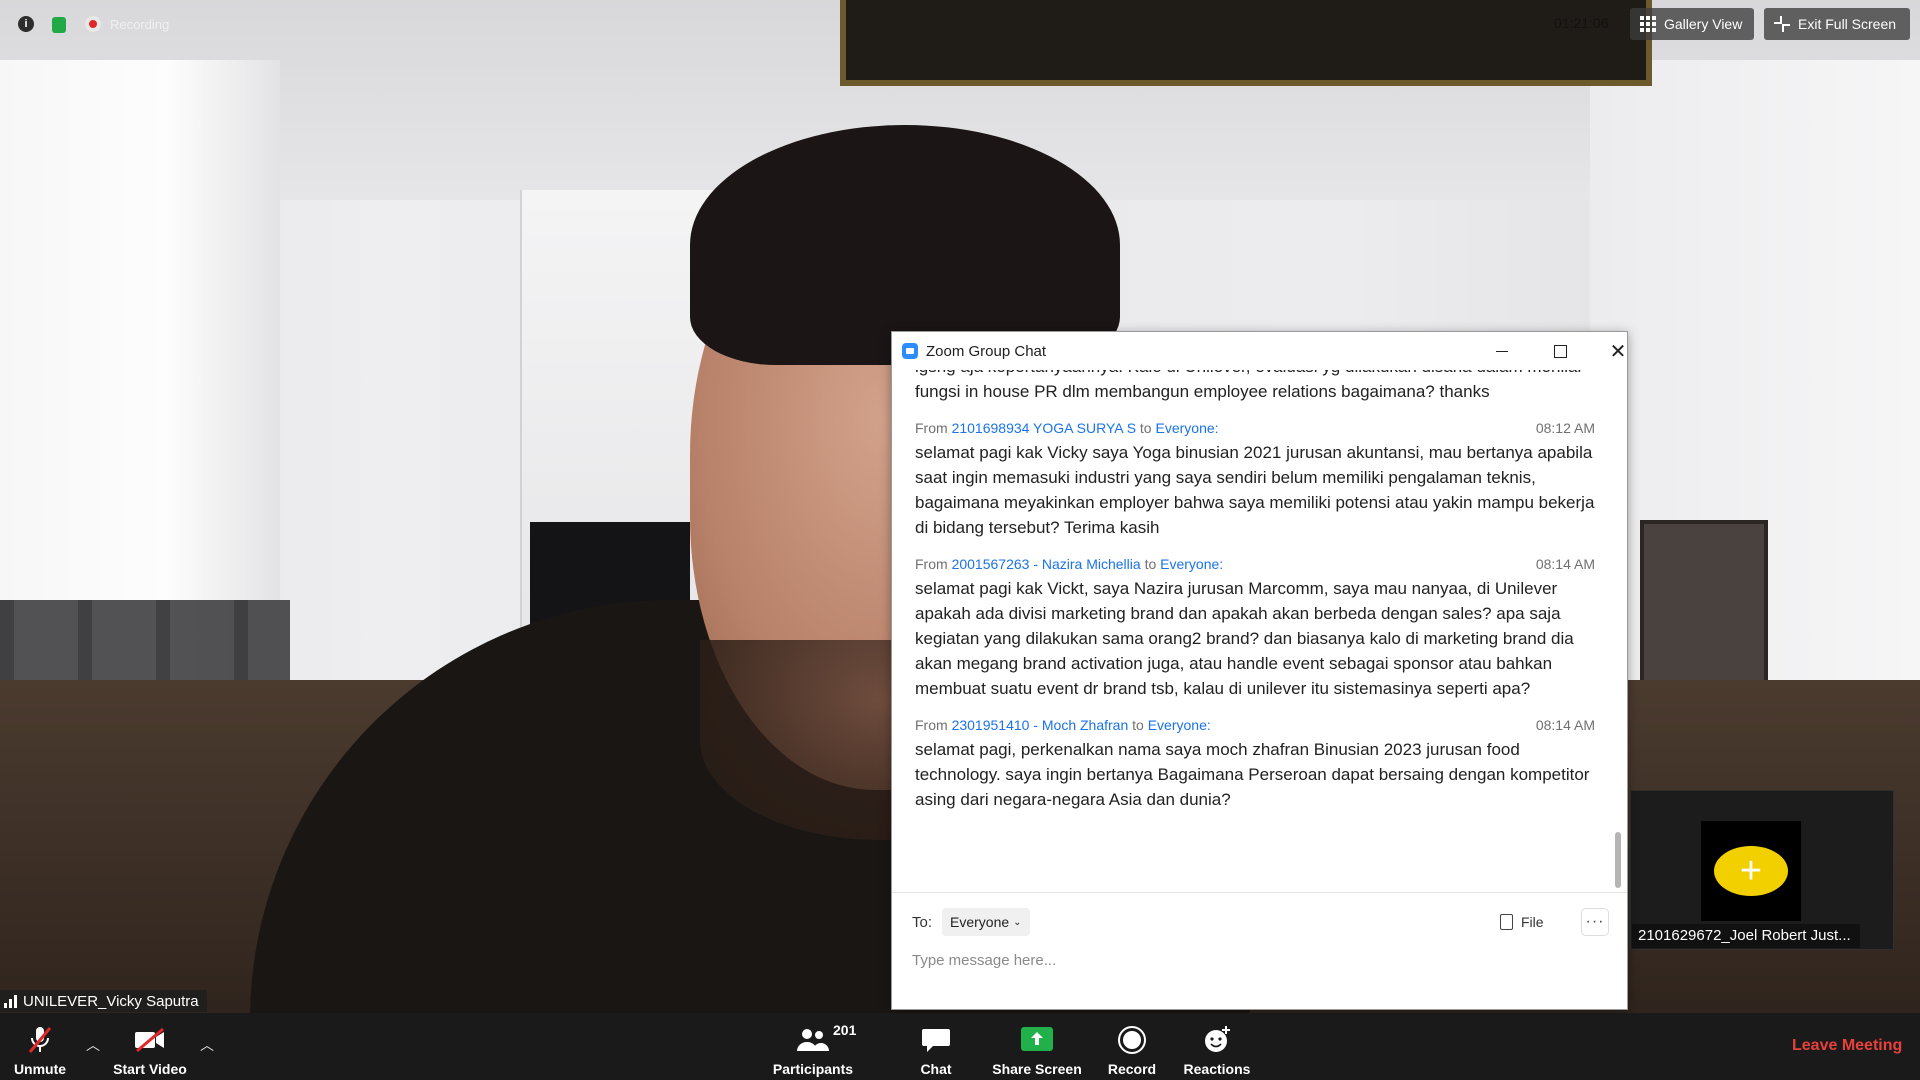 This screenshot has width=1920, height=1080. What do you see at coordinates (59, 25) in the screenshot?
I see `lock-icon` at bounding box center [59, 25].